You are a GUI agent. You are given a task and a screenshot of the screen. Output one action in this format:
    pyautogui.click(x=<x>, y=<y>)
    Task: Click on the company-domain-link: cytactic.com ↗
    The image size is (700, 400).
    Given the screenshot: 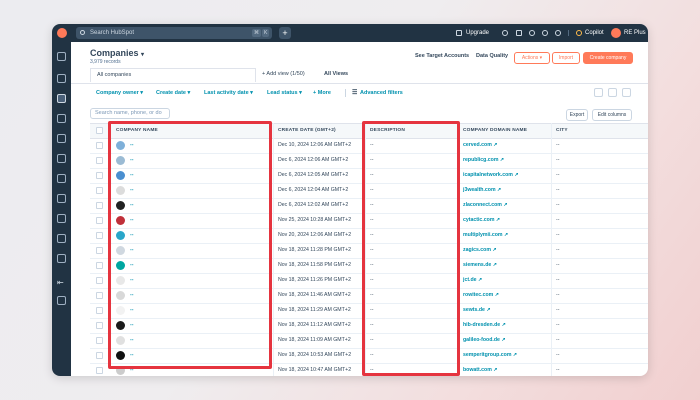 What is the action you would take?
    pyautogui.click(x=481, y=220)
    